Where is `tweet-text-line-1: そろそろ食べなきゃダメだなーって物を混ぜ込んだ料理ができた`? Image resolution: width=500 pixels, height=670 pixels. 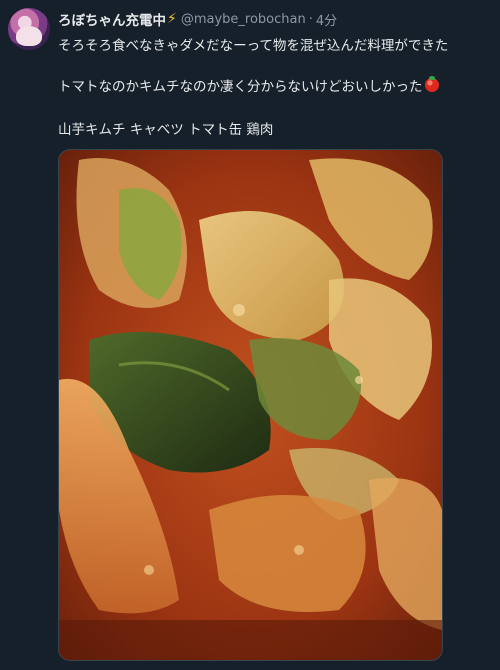 tweet-text-line-1: そろそろ食べなきゃダメだなーって物を混ぜ込んだ料理ができた is located at coordinates (253, 46).